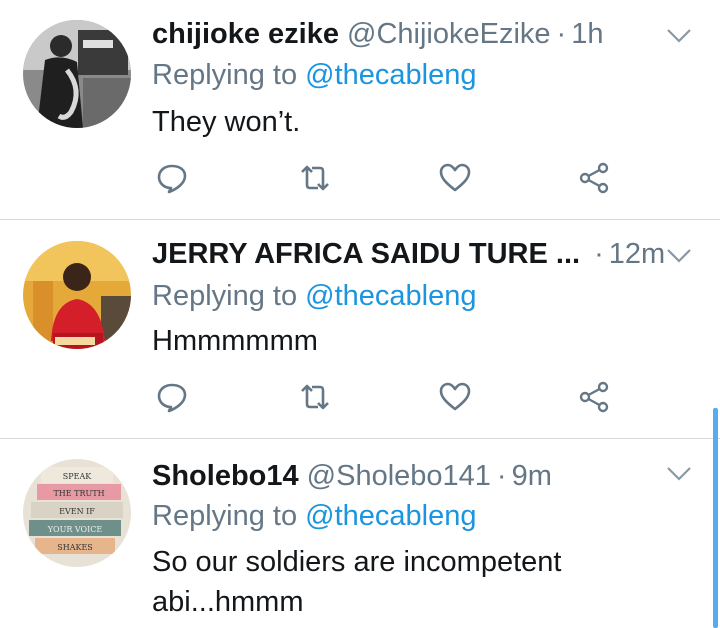 The height and width of the screenshot is (628, 720). What do you see at coordinates (715, 518) in the screenshot?
I see `scrollbar` at bounding box center [715, 518].